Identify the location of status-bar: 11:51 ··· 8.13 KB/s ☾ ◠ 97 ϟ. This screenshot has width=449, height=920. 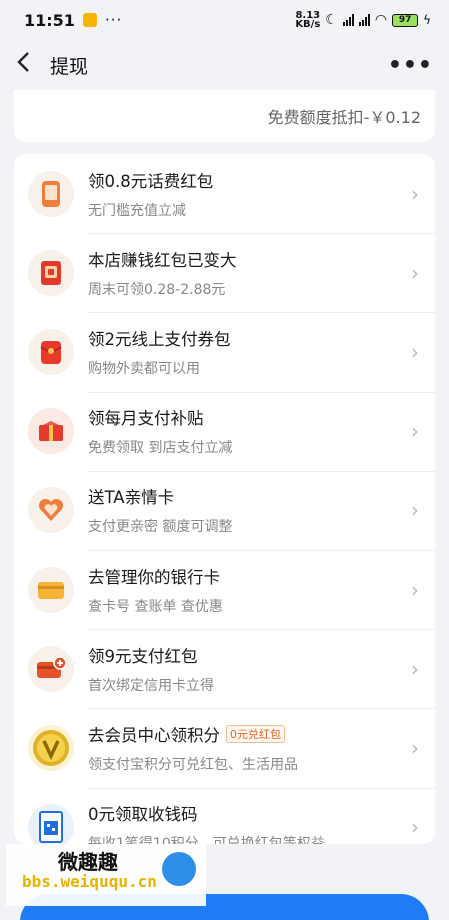
(224, 20).